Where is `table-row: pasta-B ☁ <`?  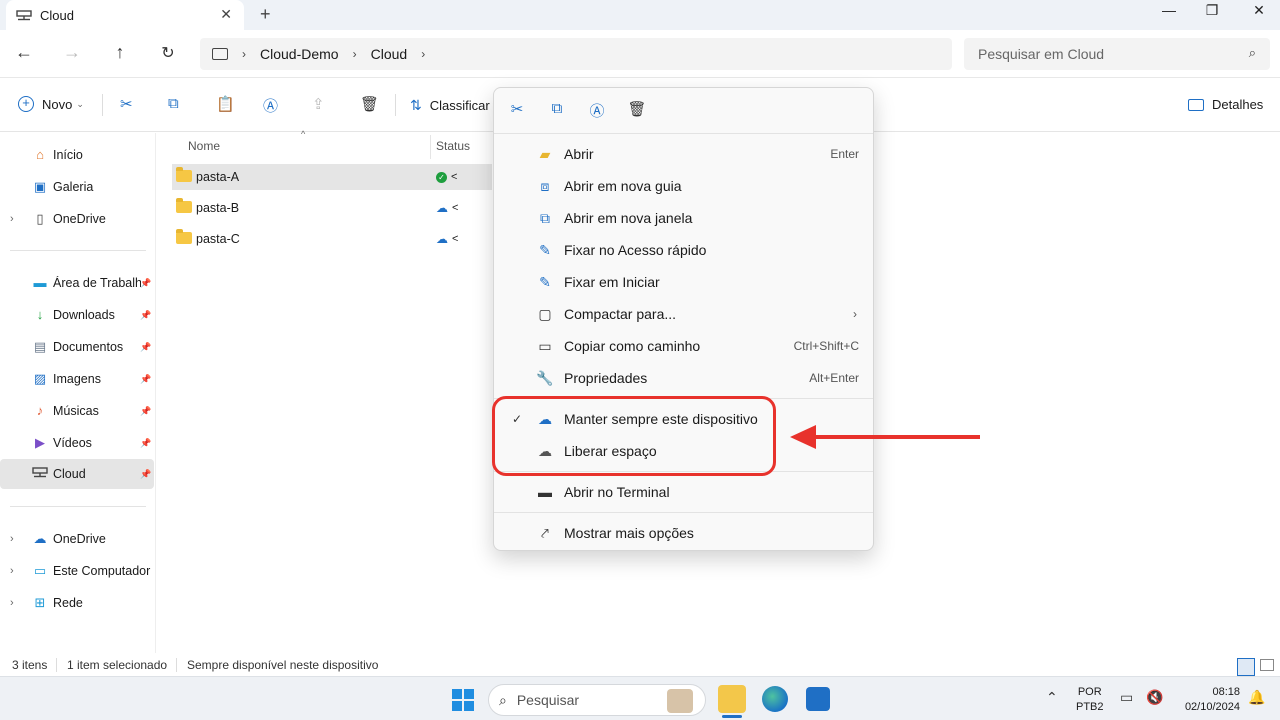
table-row: pasta-B ☁ < is located at coordinates (332, 208).